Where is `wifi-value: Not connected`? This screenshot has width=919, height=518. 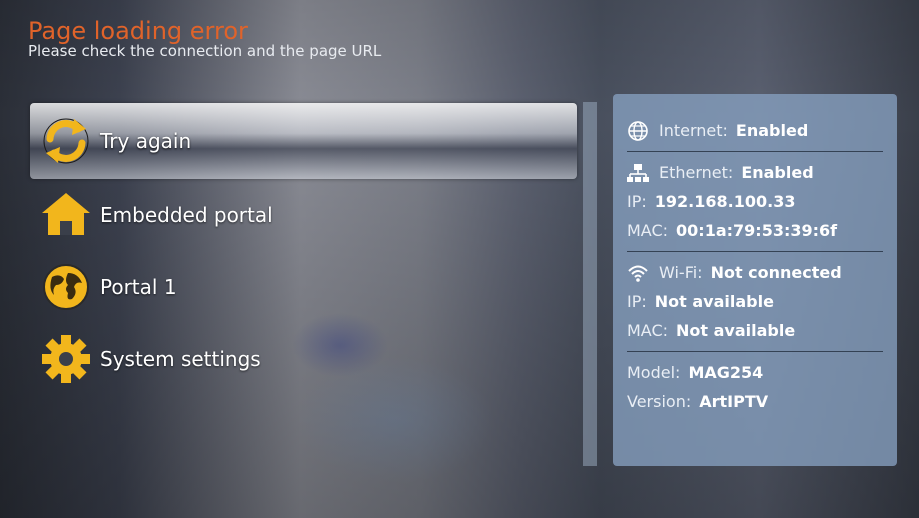 wifi-value: Not connected is located at coordinates (776, 272).